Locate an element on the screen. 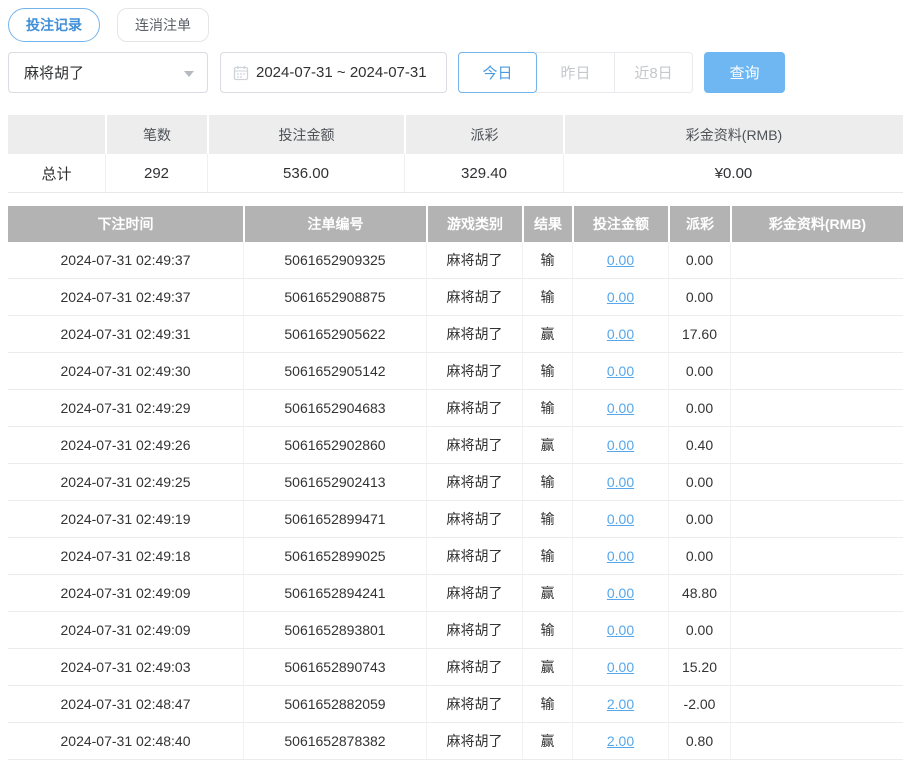 Image resolution: width=912 pixels, height=768 pixels. cell-payout: 15.20 is located at coordinates (699, 667).